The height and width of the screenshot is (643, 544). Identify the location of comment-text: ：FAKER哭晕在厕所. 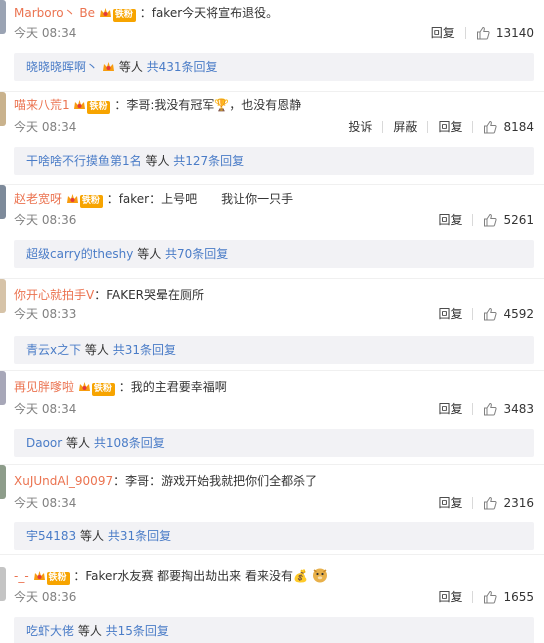
(149, 295).